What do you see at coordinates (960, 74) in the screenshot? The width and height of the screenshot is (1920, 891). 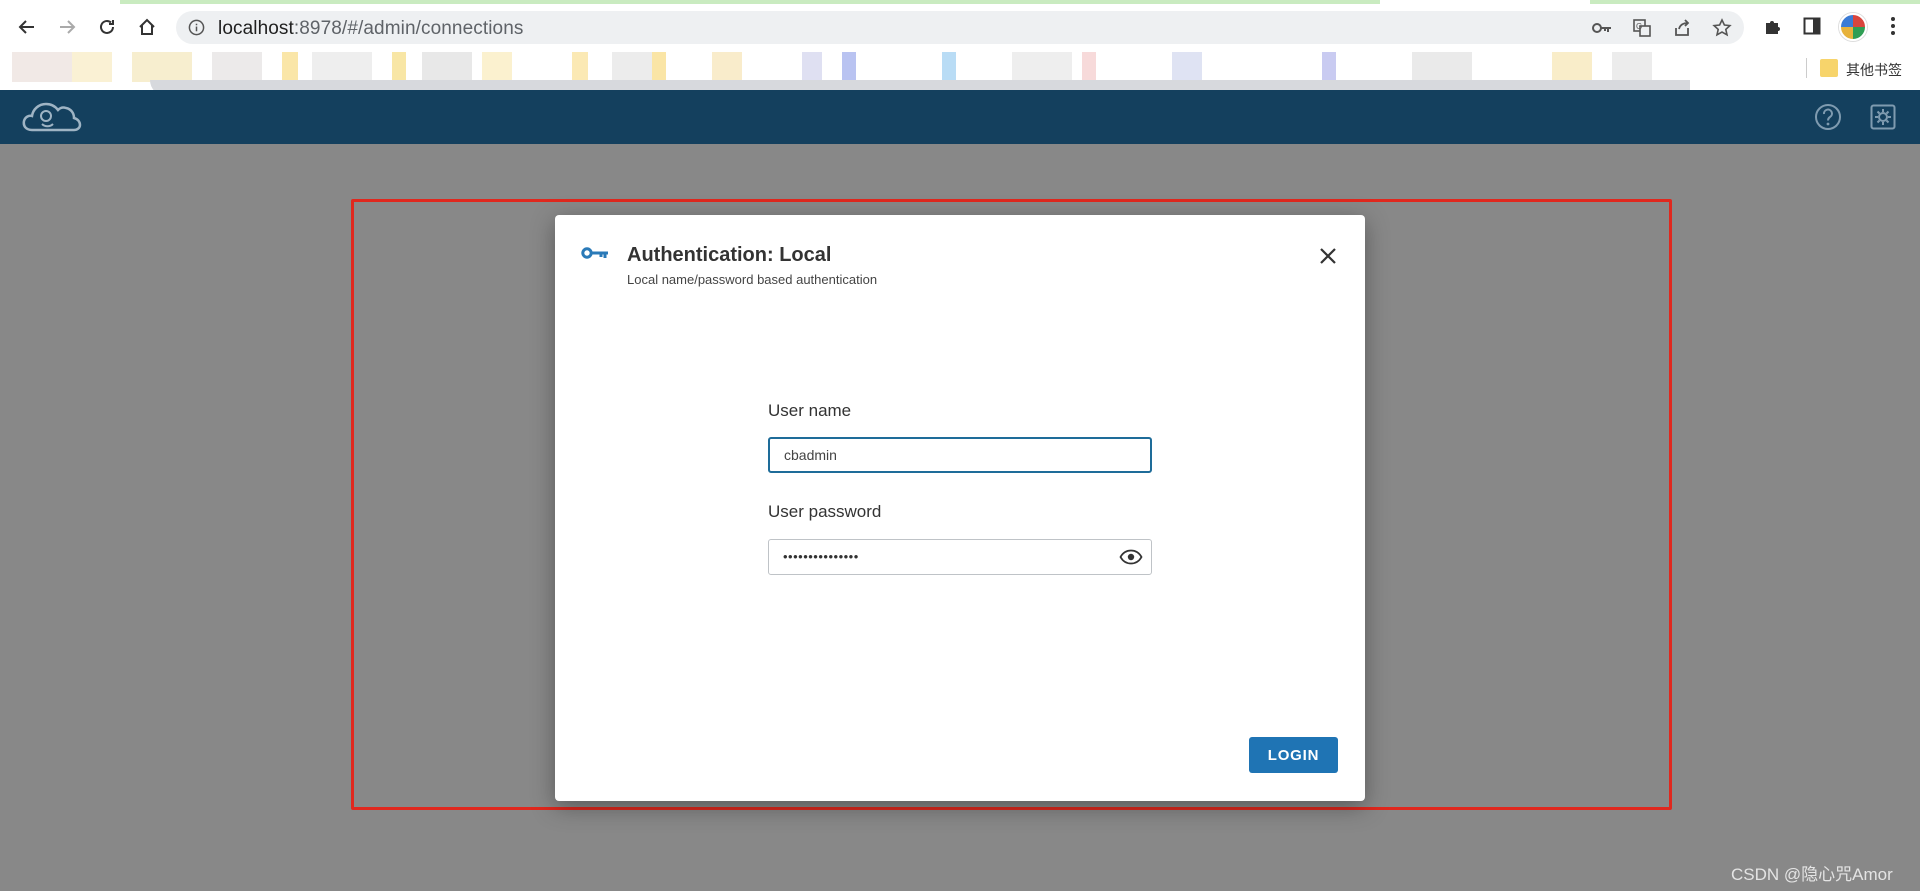 I see `bookmarks-bar: 其他书签` at bounding box center [960, 74].